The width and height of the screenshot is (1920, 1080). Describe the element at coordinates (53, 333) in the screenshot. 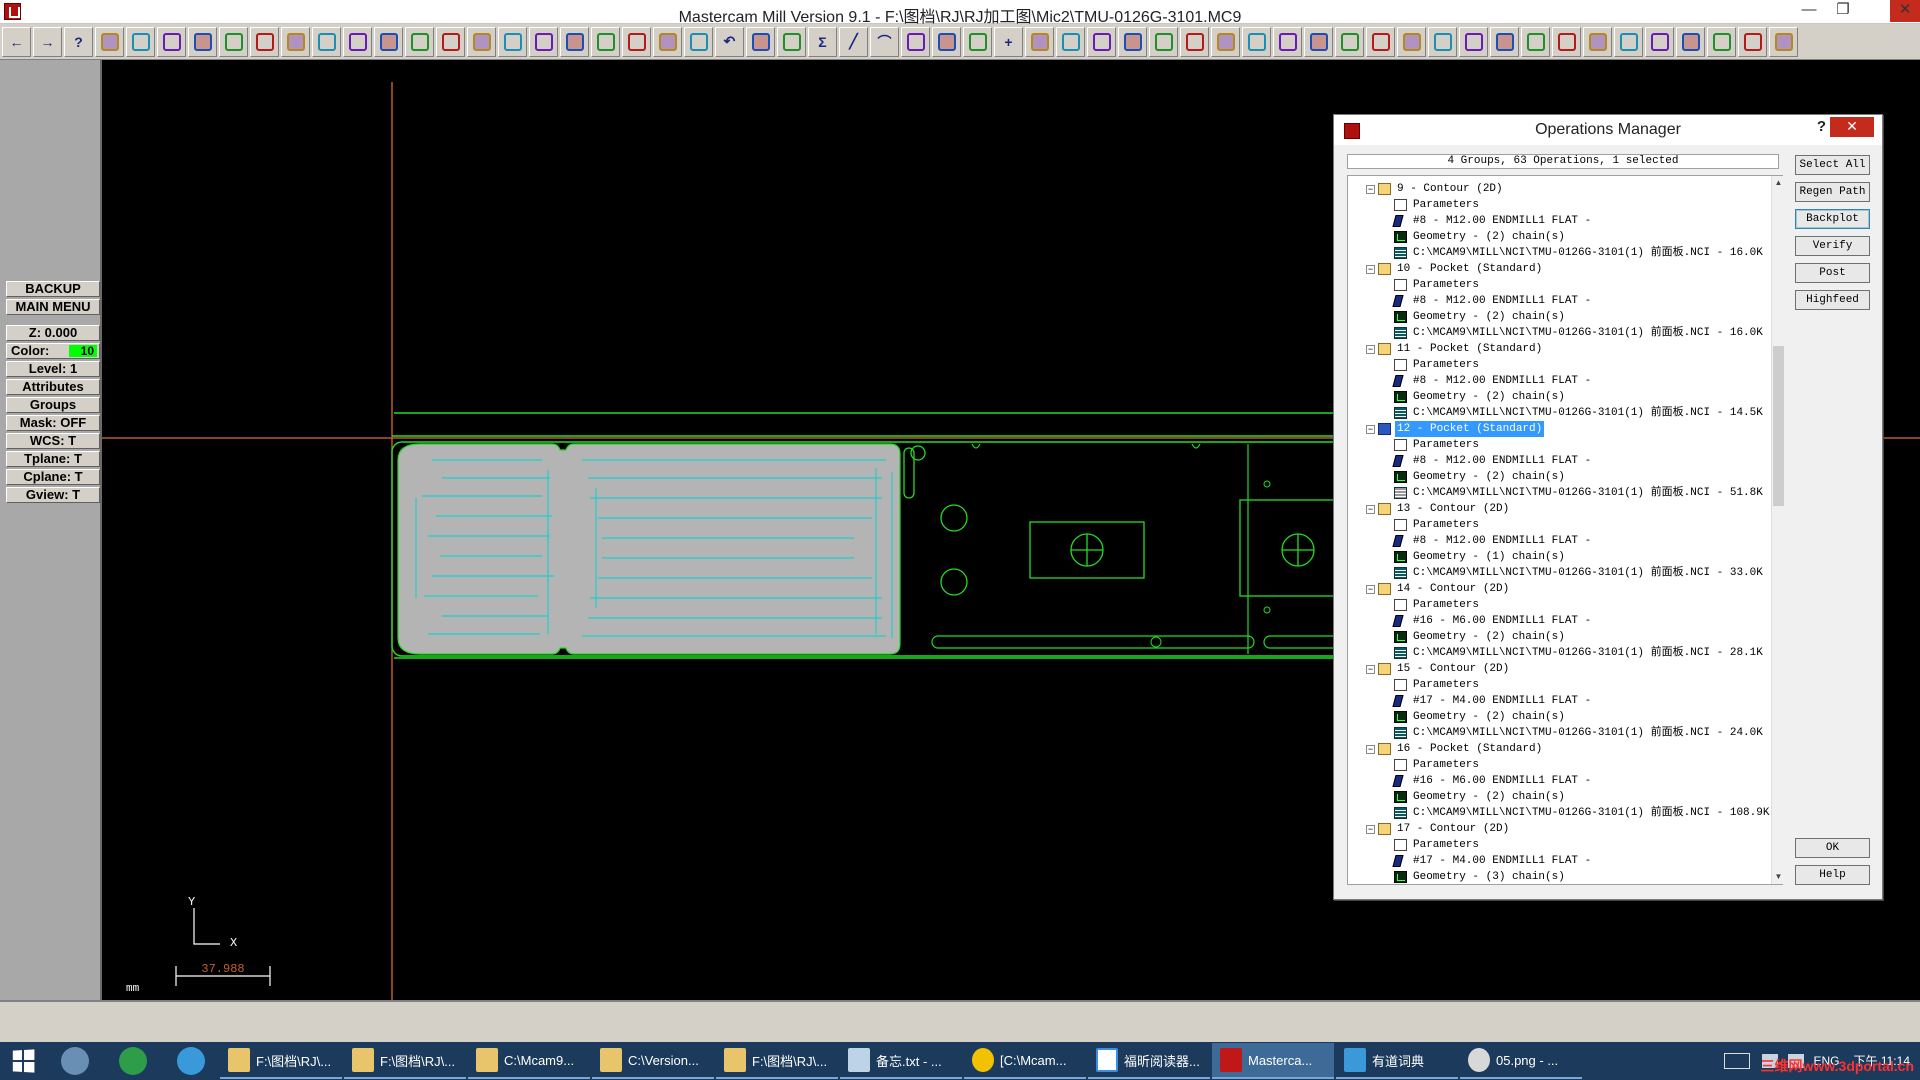

I see `z-depth-button: Z: 0.000` at that location.